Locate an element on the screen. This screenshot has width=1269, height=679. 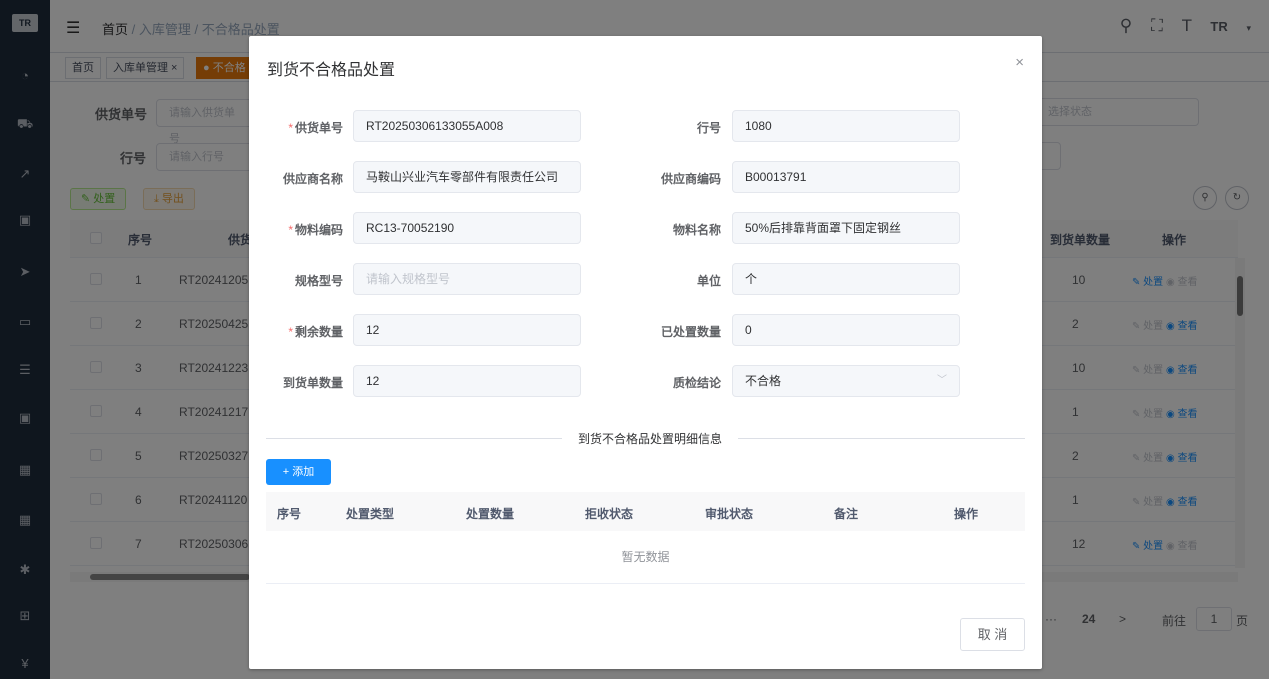
sub-col-approval: 审批状态 is located at coordinates (729, 514).